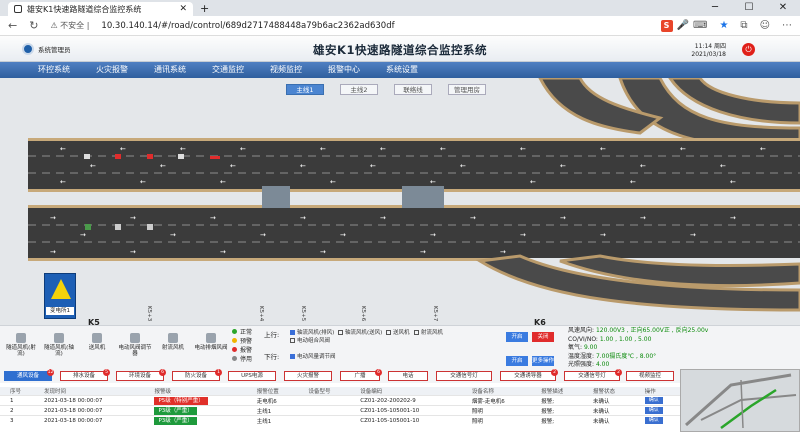 Image resolution: width=800 pixels, height=433 pixels. I want to click on cat-fire-alarm: 火灾报警, so click(308, 376).